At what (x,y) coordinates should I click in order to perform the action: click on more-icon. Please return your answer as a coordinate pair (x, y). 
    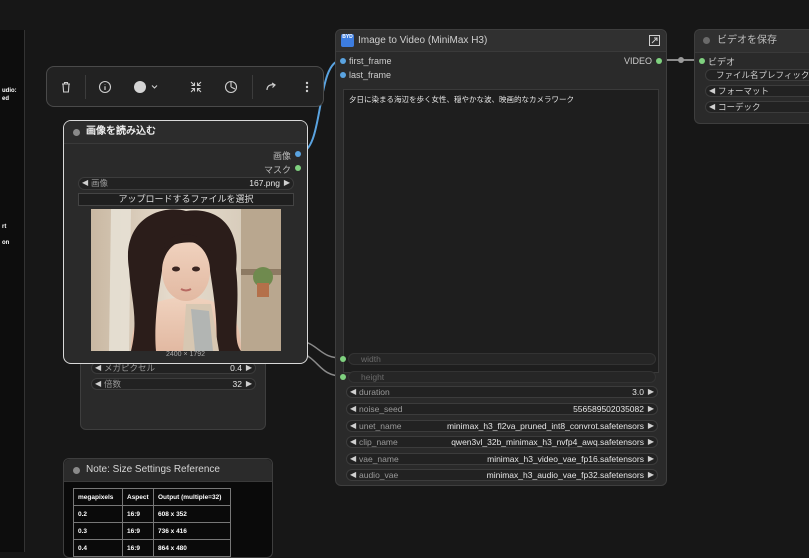
    Looking at the image, I should click on (307, 87).